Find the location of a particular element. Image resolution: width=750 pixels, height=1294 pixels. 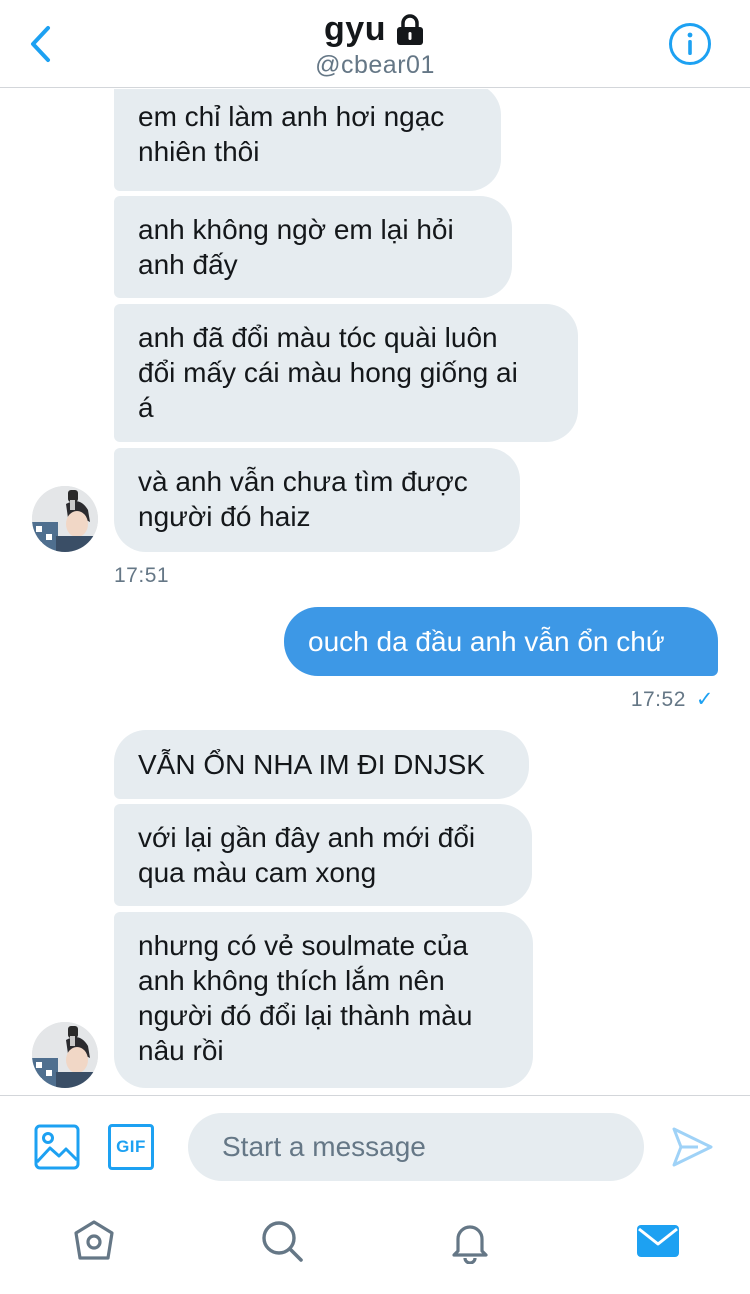

info-button is located at coordinates (690, 44).